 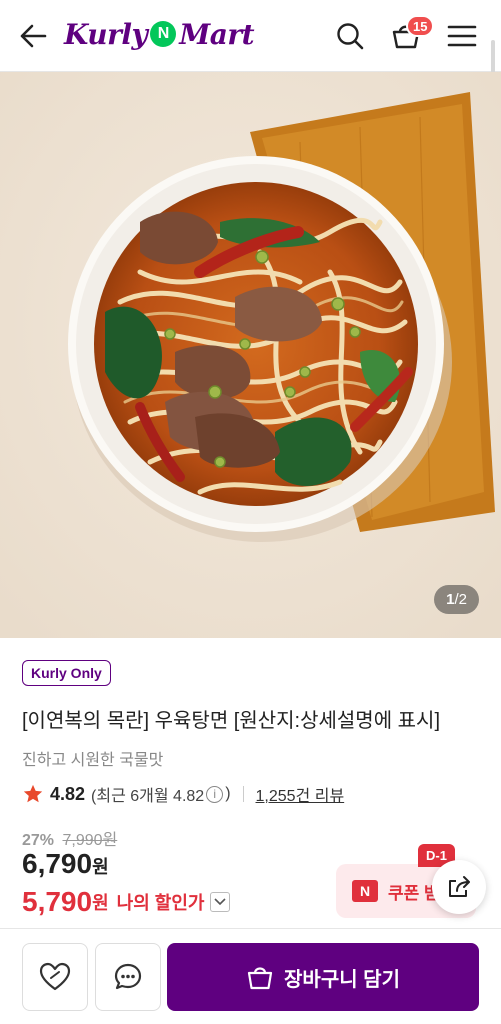 What do you see at coordinates (38, 840) in the screenshot?
I see `discount-percent: 27%` at bounding box center [38, 840].